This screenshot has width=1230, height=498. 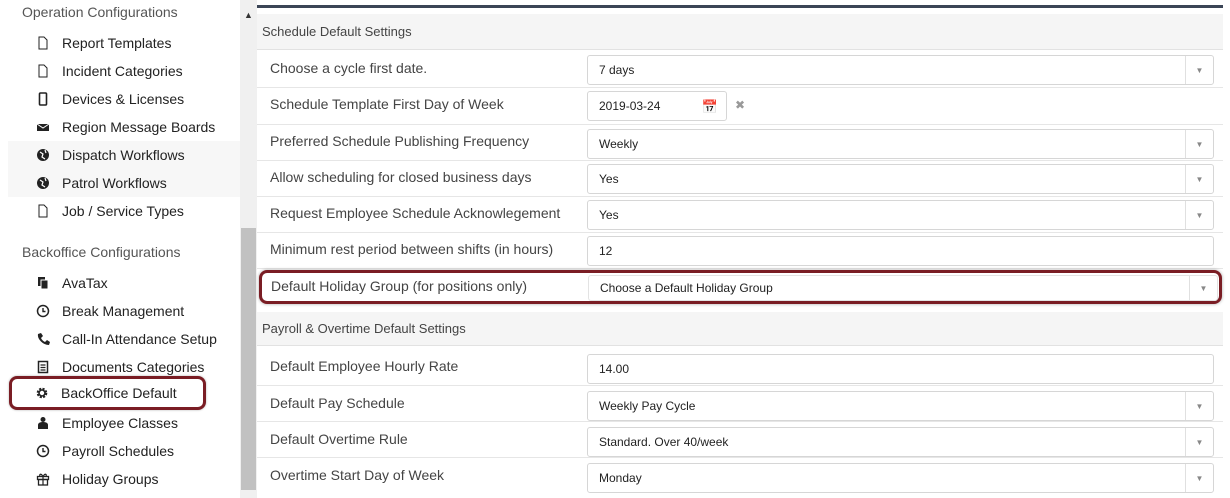 I want to click on setting-row-hourly-rate: Default Employee Hourly Rate 14.00, so click(x=740, y=366).